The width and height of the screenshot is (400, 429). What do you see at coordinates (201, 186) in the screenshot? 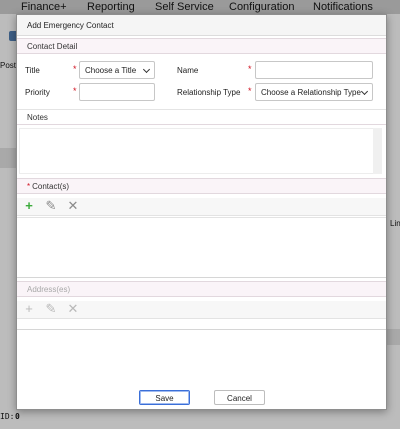
I see `contacts-header: * Contact(s)` at bounding box center [201, 186].